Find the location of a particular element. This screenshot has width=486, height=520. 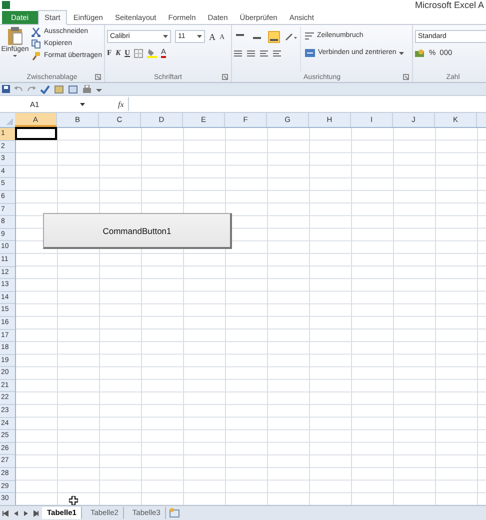

brush-icon is located at coordinates (36, 56).